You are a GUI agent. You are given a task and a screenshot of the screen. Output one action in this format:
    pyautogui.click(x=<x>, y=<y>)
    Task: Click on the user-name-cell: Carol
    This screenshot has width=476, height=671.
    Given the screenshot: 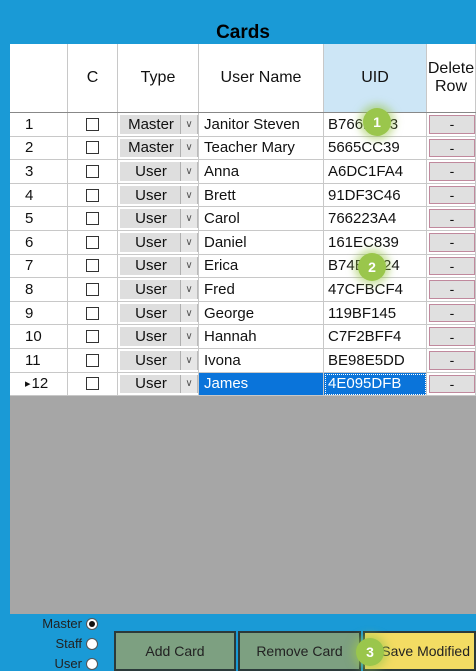 What is the action you would take?
    pyautogui.click(x=261, y=219)
    